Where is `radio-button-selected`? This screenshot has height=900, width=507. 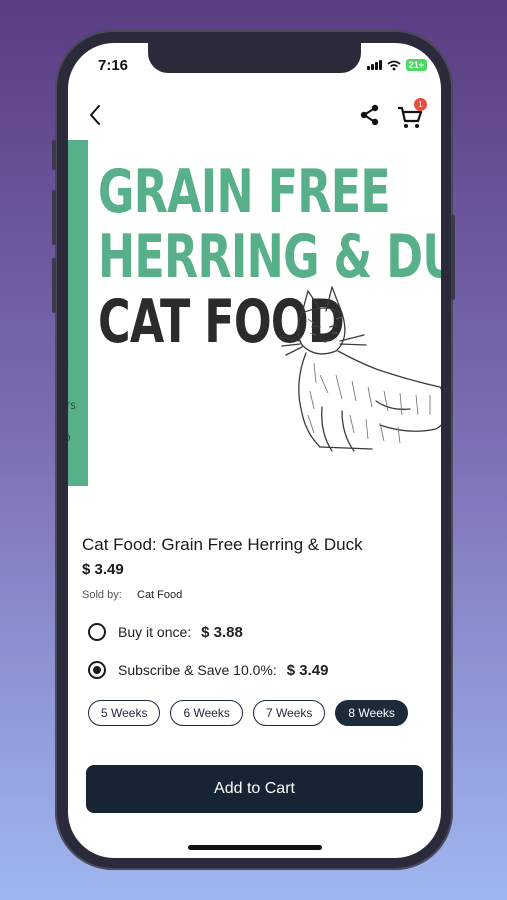
radio-button-selected is located at coordinates (97, 670).